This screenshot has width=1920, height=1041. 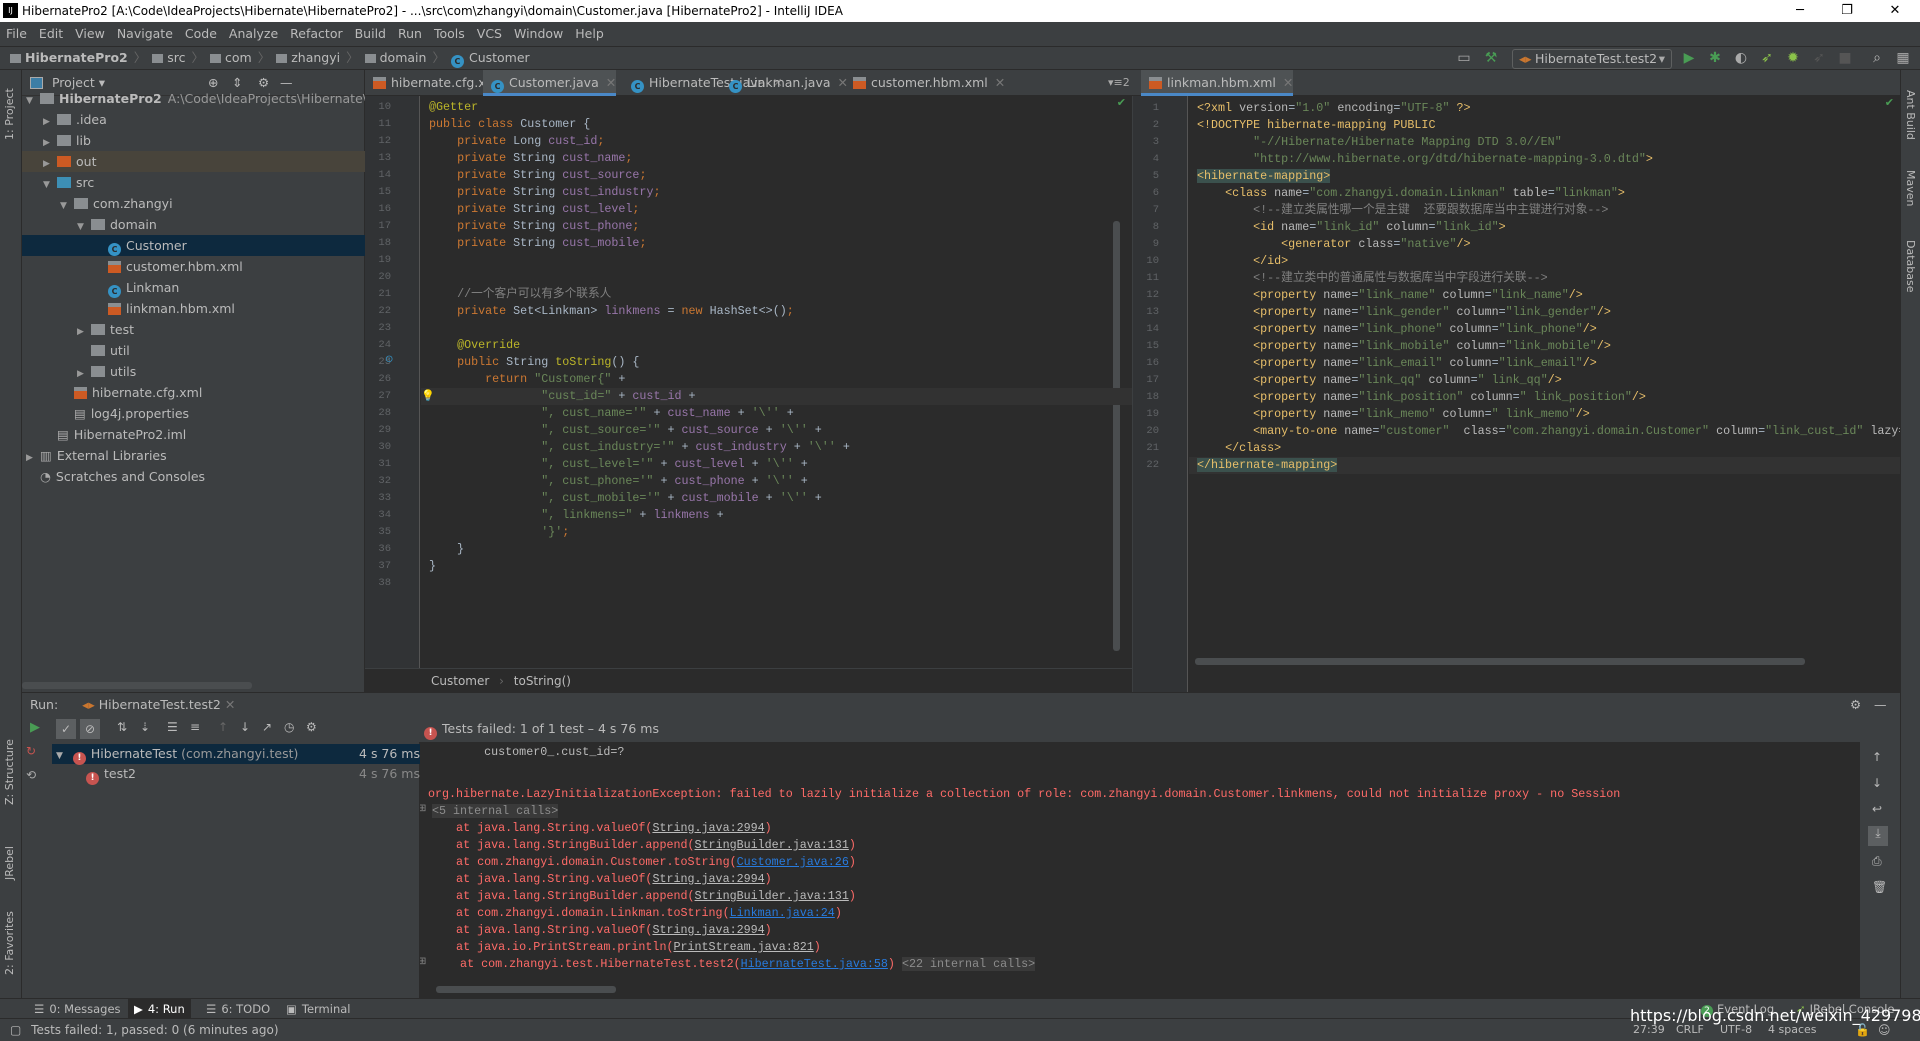 I want to click on stripe-project: 1: Project, so click(x=9, y=114).